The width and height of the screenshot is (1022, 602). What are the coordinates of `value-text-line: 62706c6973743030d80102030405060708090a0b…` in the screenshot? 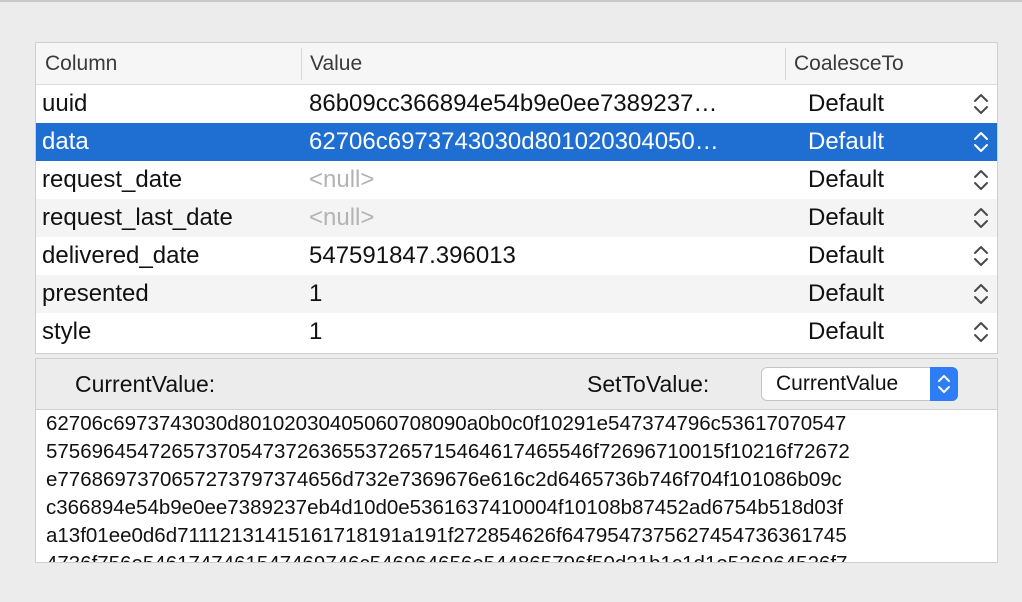 It's located at (446, 423).